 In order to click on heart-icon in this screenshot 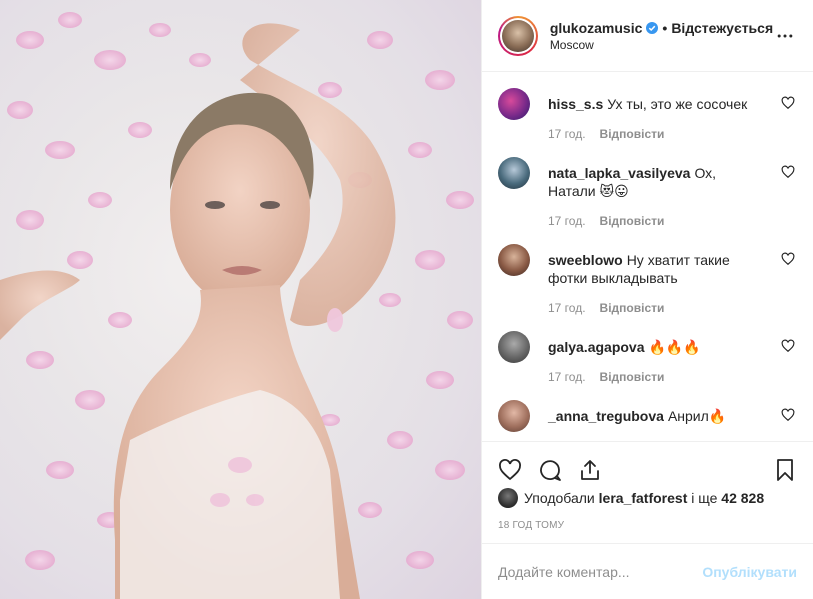, I will do `click(510, 469)`.